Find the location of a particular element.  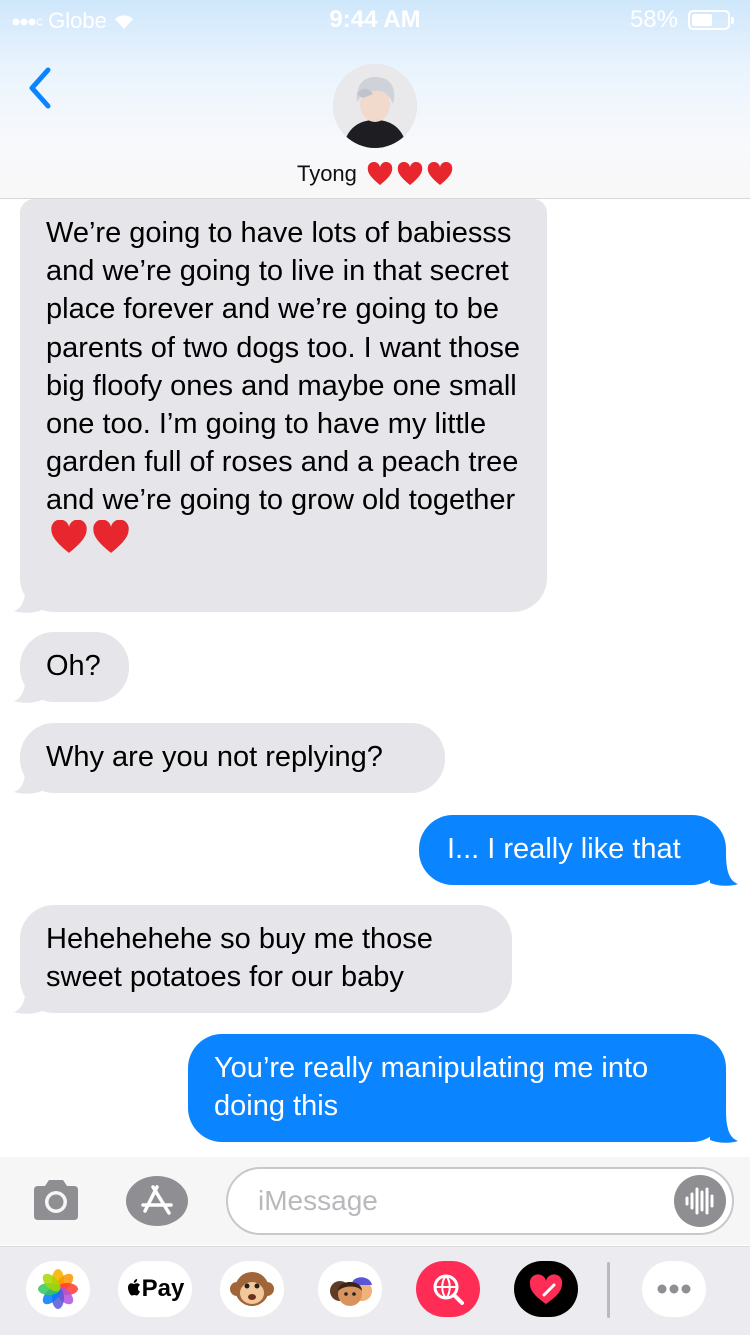

message-text: Why are you not replying? is located at coordinates (214, 757).